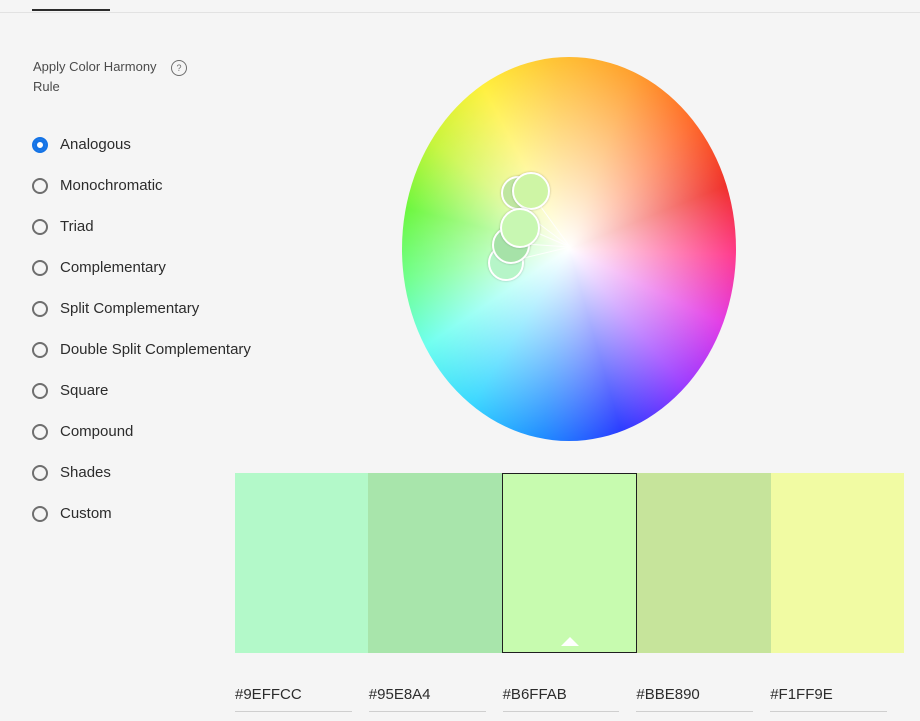  What do you see at coordinates (520, 228) in the screenshot?
I see `color-handle-3-base` at bounding box center [520, 228].